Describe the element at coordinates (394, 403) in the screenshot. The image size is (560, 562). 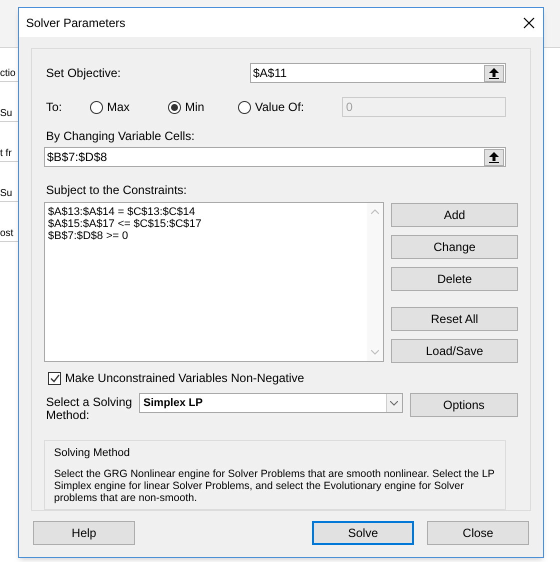
I see `dropdown-caret-icon` at that location.